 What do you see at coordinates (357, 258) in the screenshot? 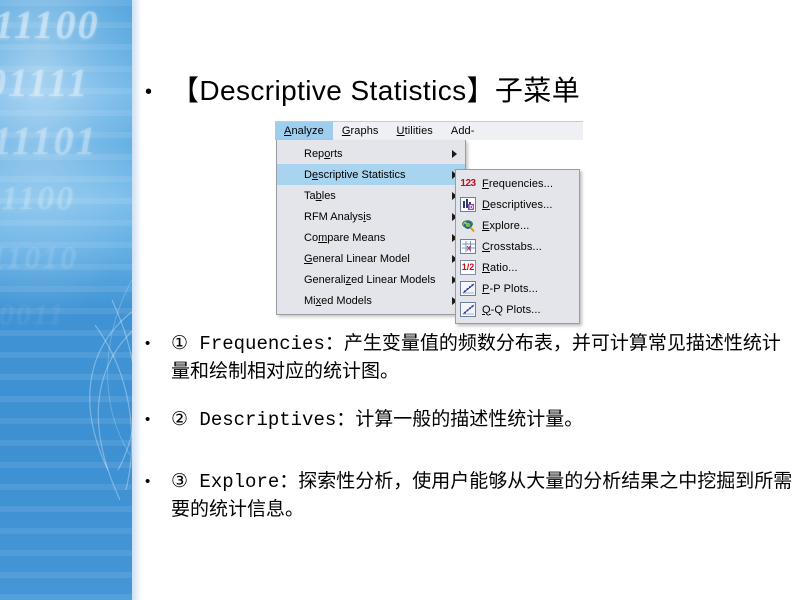
I see `menu-item-label: General Linear Model` at bounding box center [357, 258].